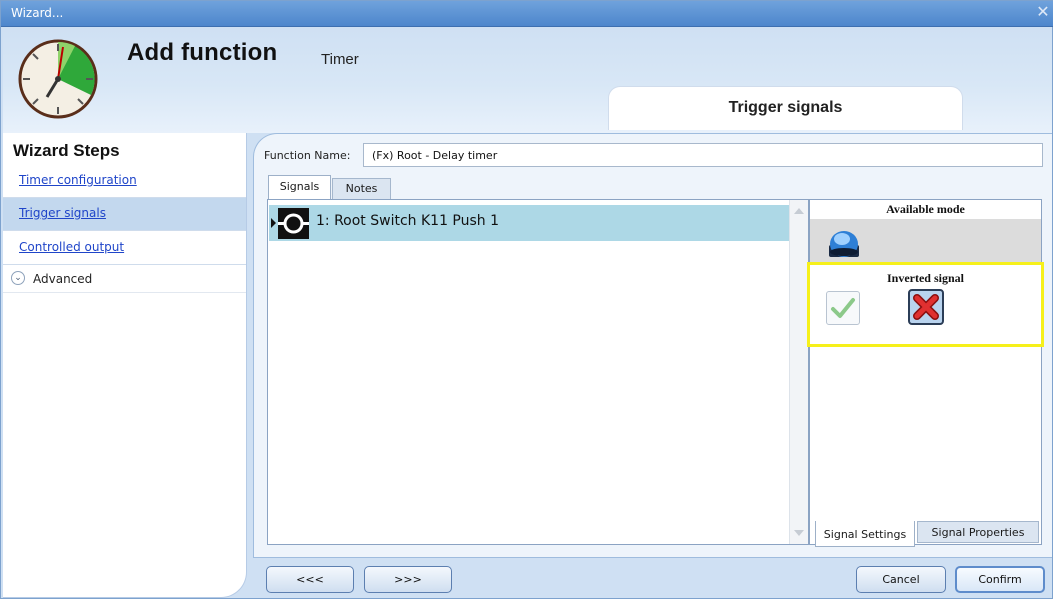 This screenshot has width=1053, height=599. Describe the element at coordinates (361, 188) in the screenshot. I see `tab-notes: Notes` at that location.